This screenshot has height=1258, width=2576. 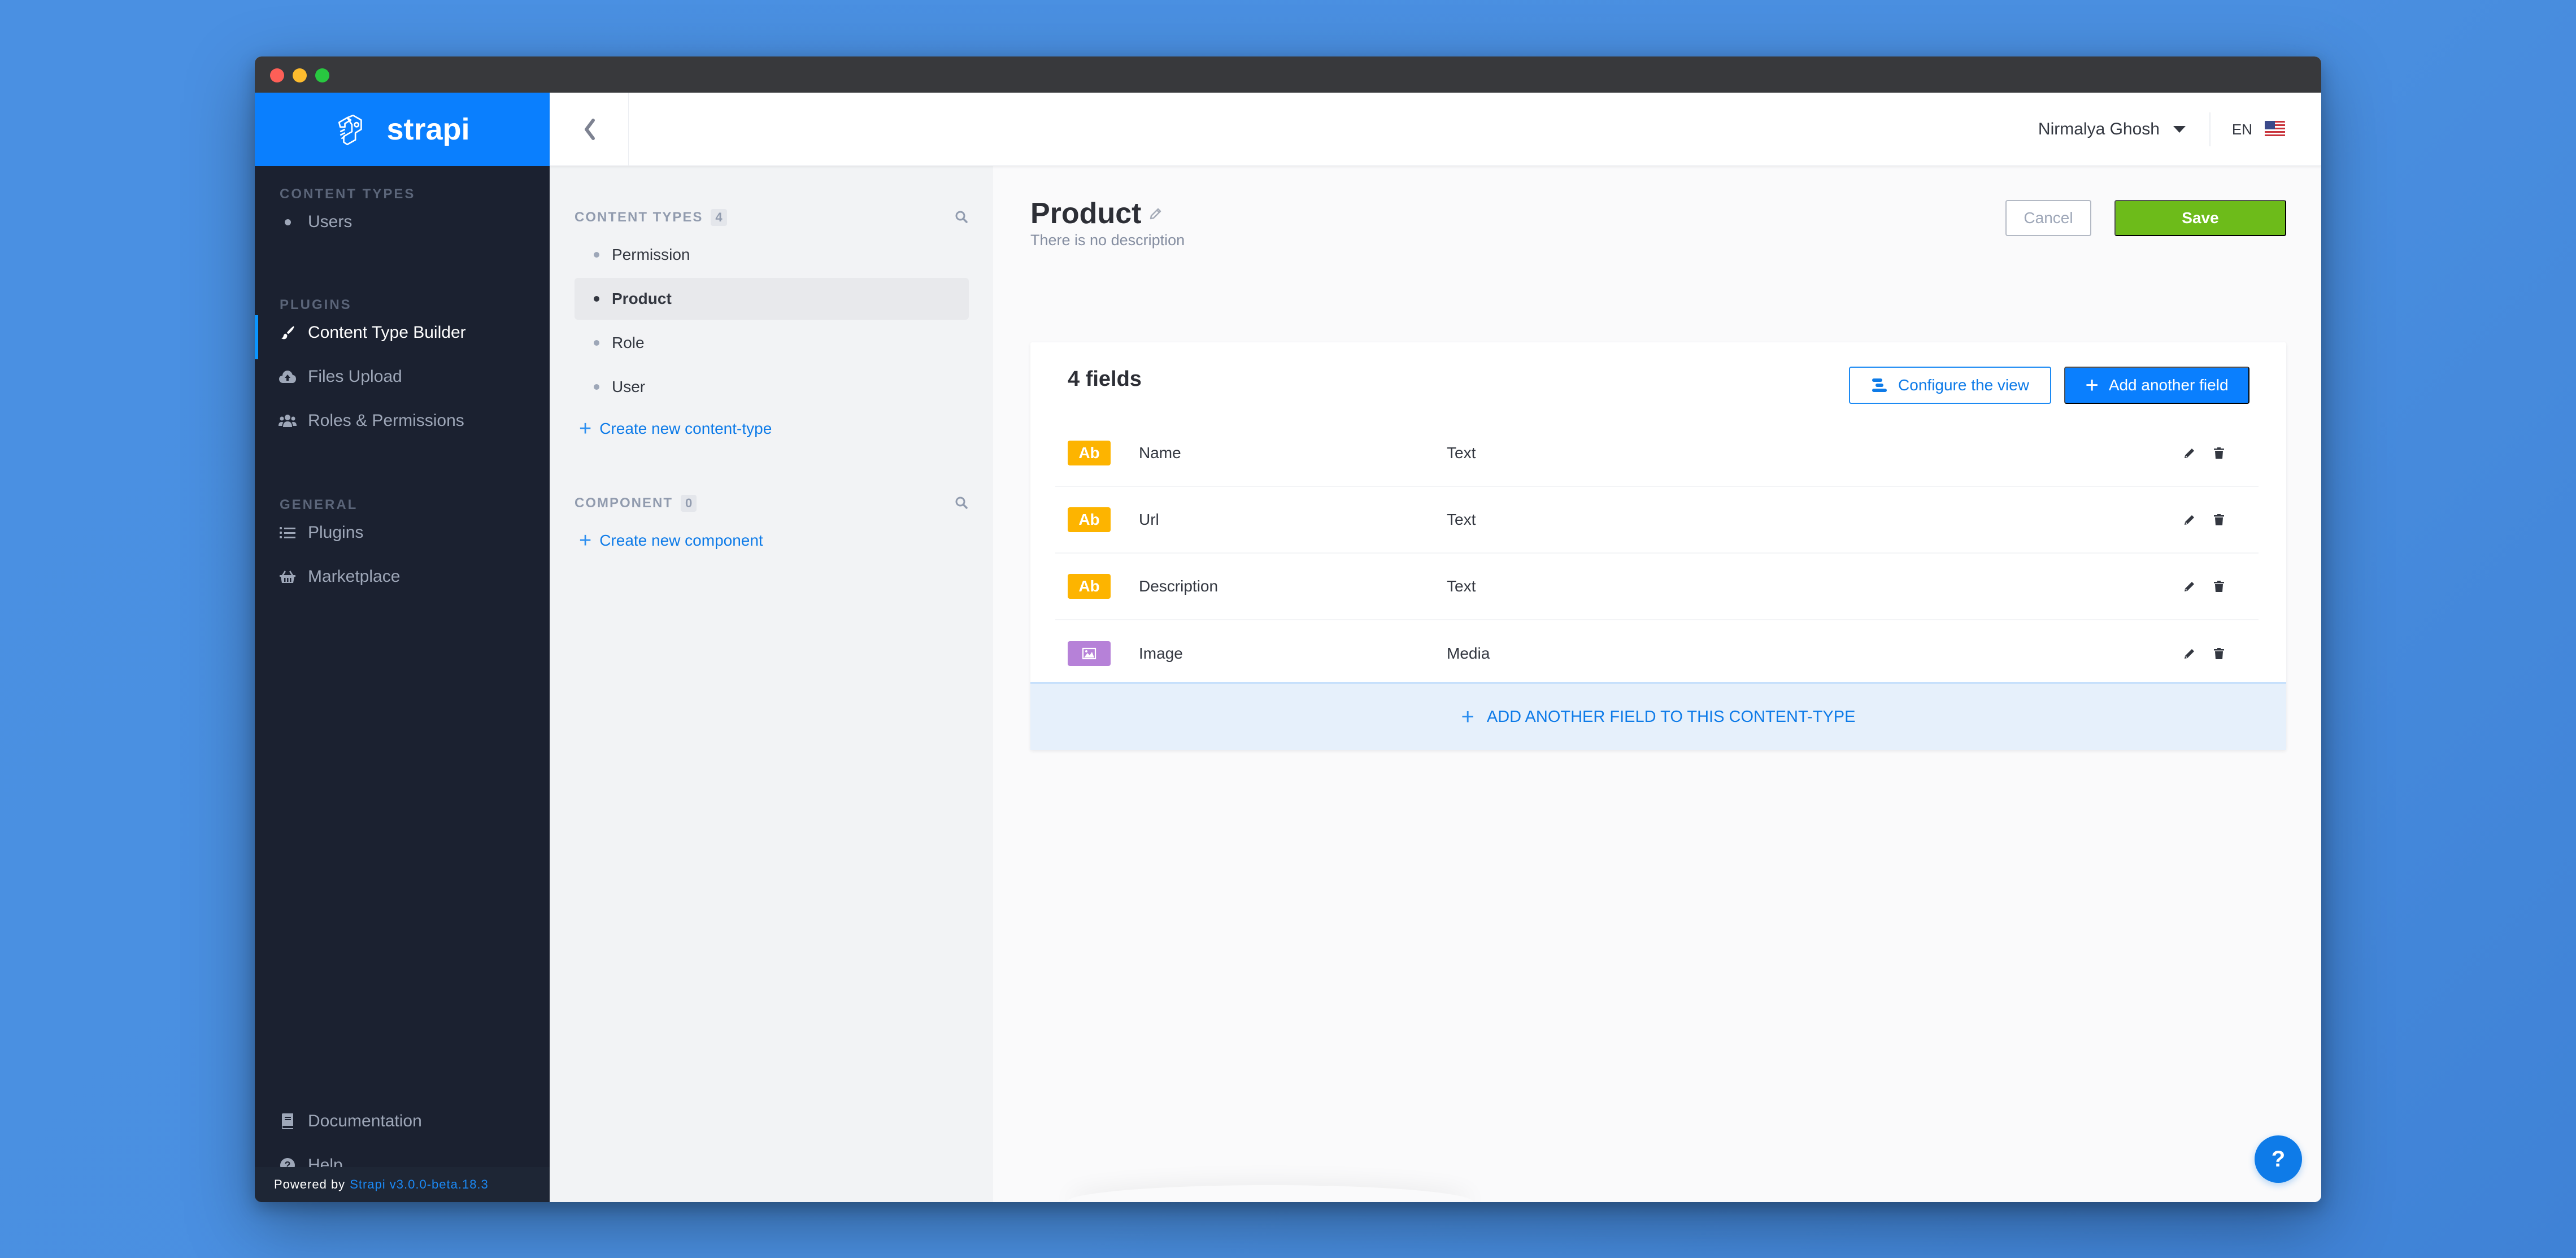 I want to click on components-heading: COMPONENT 0, so click(x=636, y=503).